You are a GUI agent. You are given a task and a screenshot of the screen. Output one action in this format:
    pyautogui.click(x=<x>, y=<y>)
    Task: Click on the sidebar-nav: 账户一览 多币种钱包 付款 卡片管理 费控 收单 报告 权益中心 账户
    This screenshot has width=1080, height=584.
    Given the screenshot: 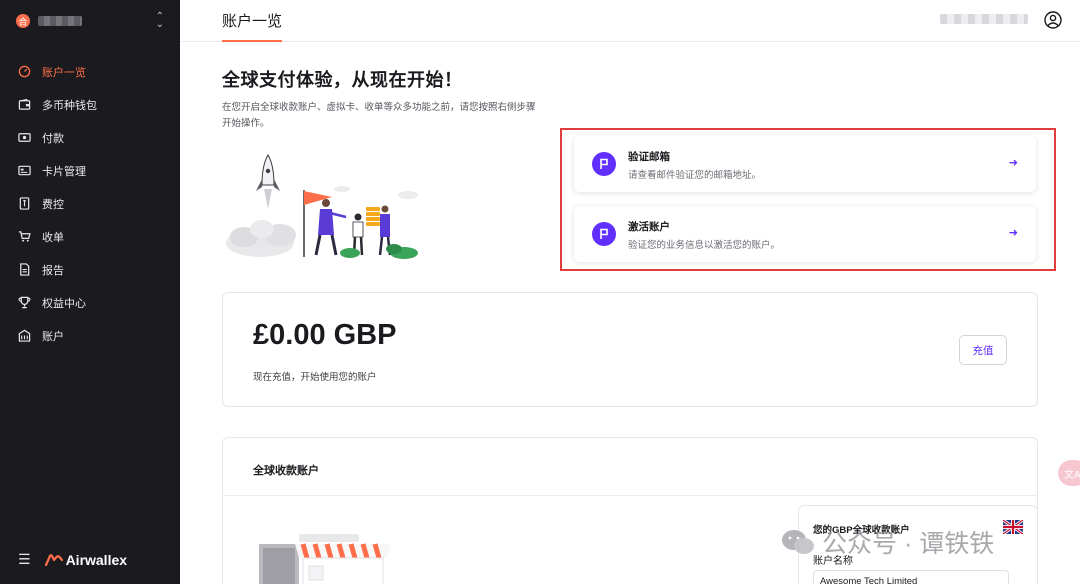 What is the action you would take?
    pyautogui.click(x=90, y=203)
    